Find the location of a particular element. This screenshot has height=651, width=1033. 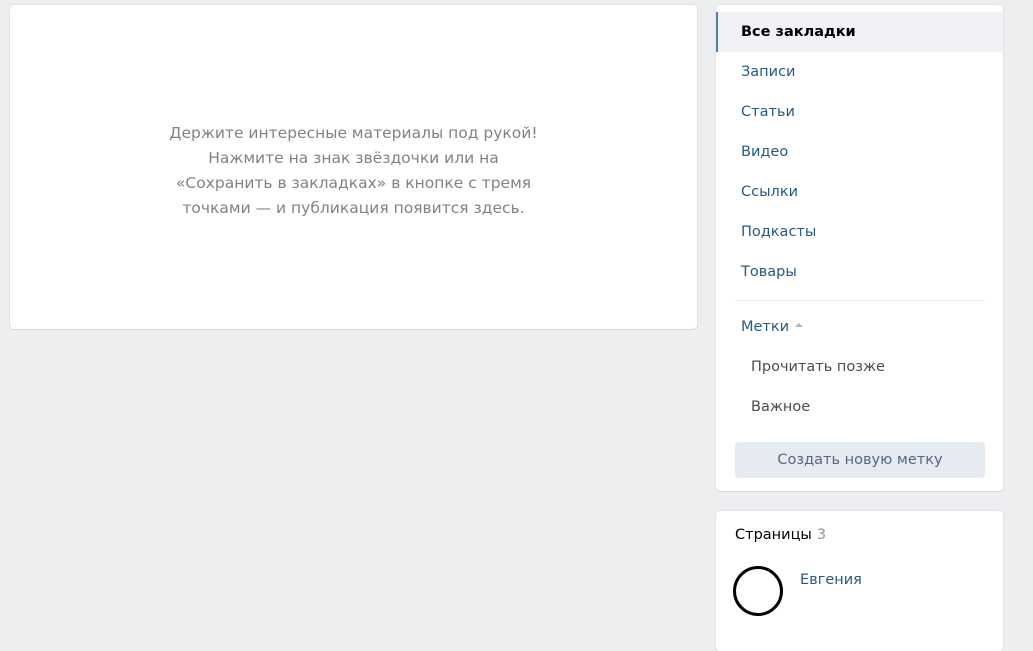

create-tag-button: Создать новую метку is located at coordinates (860, 460).